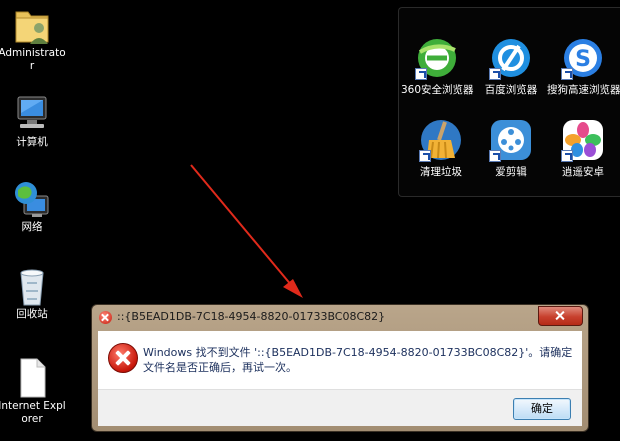 The width and height of the screenshot is (620, 441). What do you see at coordinates (560, 316) in the screenshot?
I see `close-button` at bounding box center [560, 316].